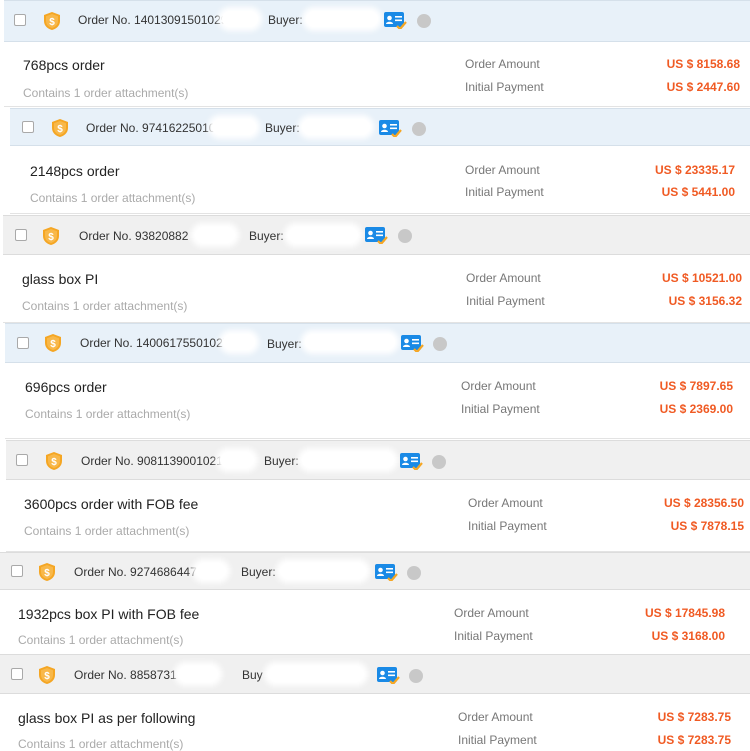 The height and width of the screenshot is (751, 750). I want to click on order-amount: US $ 23335.17, so click(694, 170).